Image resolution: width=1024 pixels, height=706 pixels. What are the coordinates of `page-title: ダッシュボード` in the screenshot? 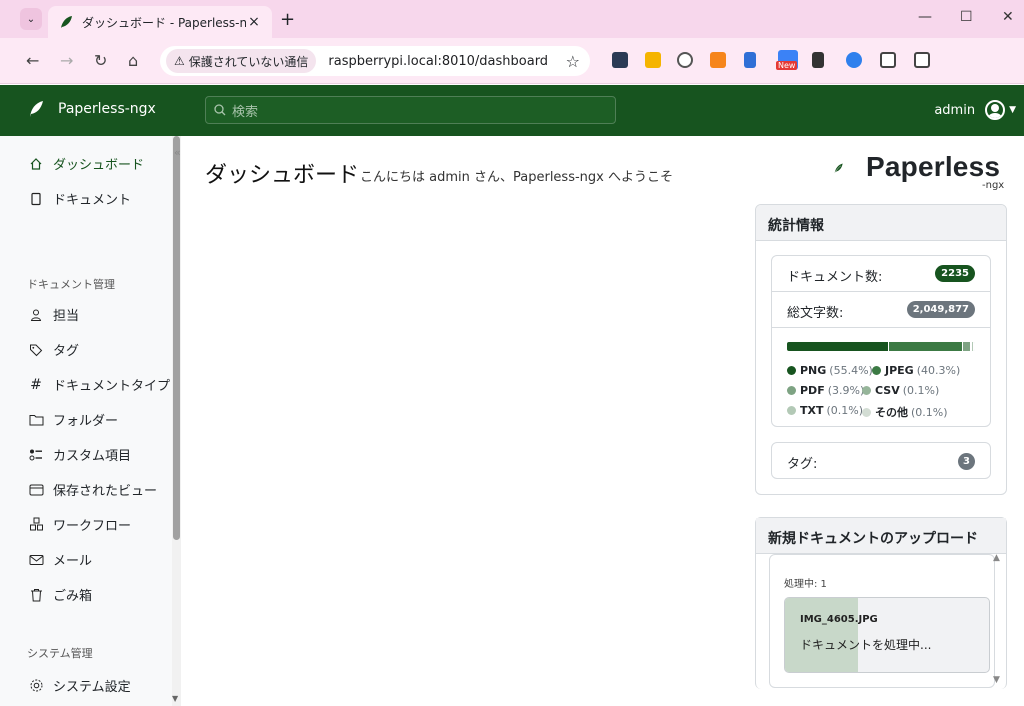 It's located at (282, 175).